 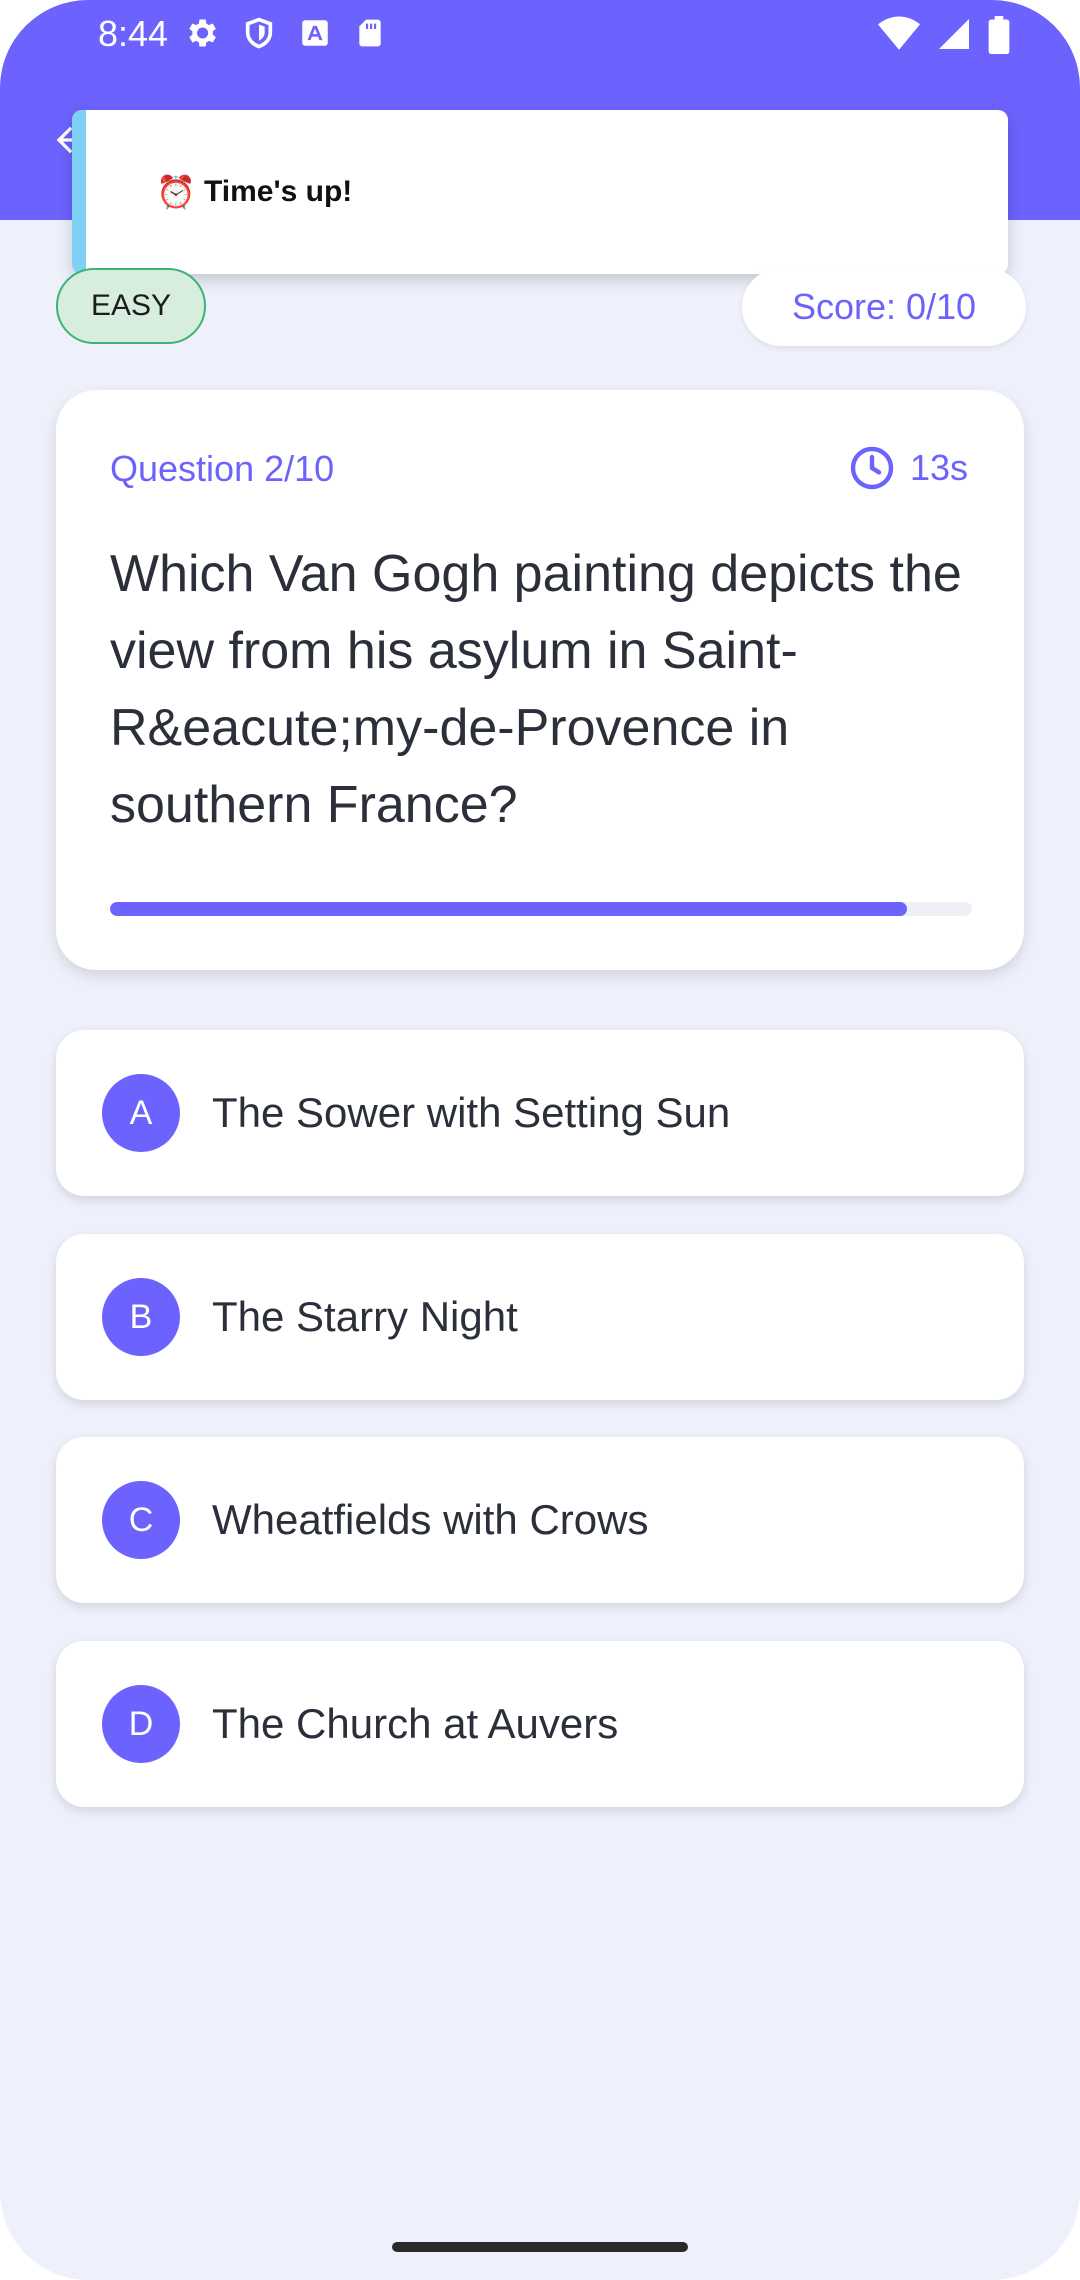 I want to click on option-text: The Sower with Setting Sun, so click(x=471, y=1112).